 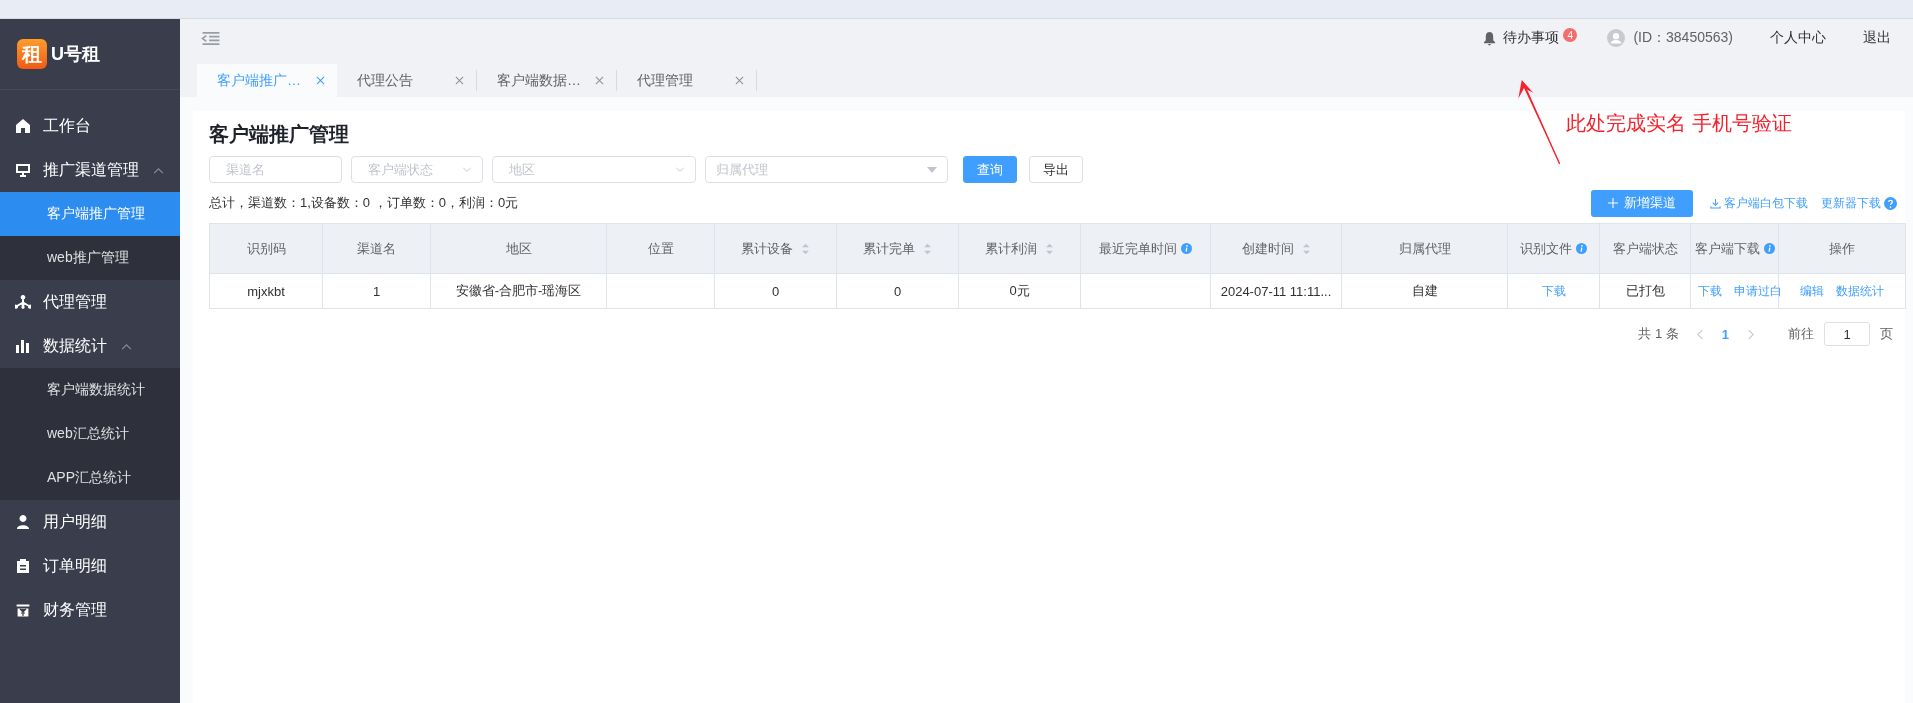 I want to click on menu-icon, so click(x=211, y=38).